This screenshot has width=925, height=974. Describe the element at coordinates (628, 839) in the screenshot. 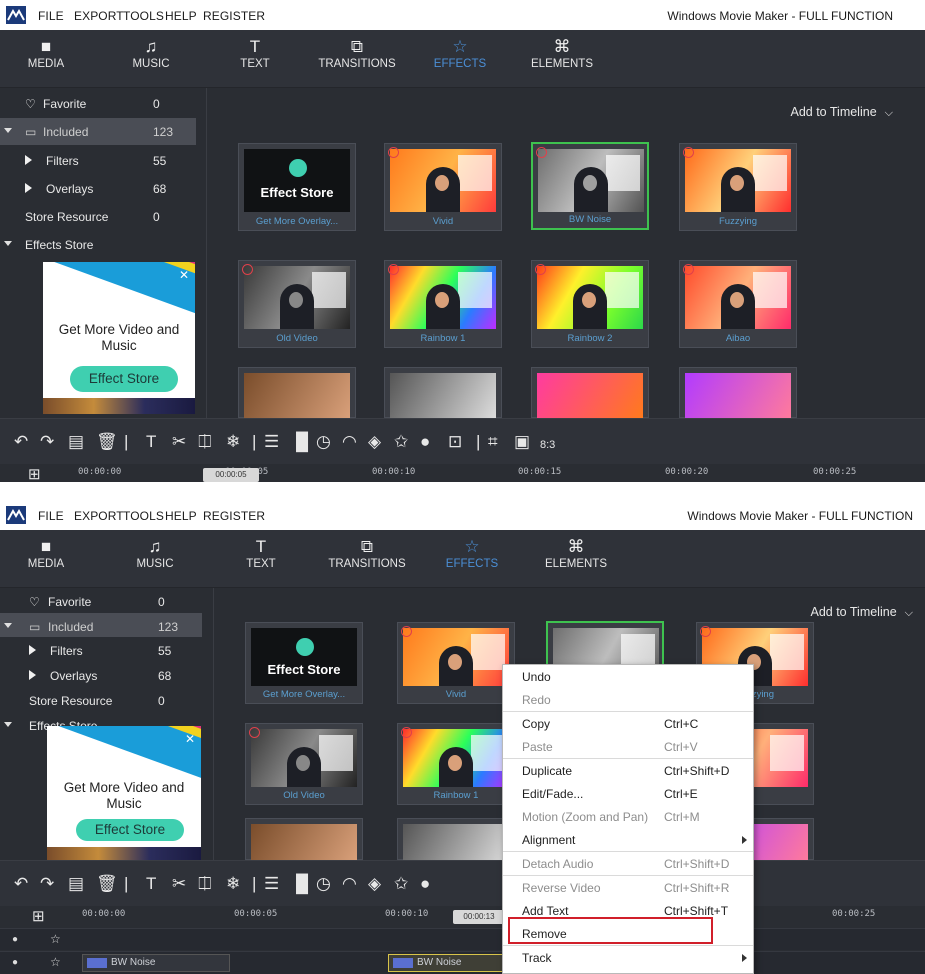

I see `menu-item-alignment: Alignment` at that location.